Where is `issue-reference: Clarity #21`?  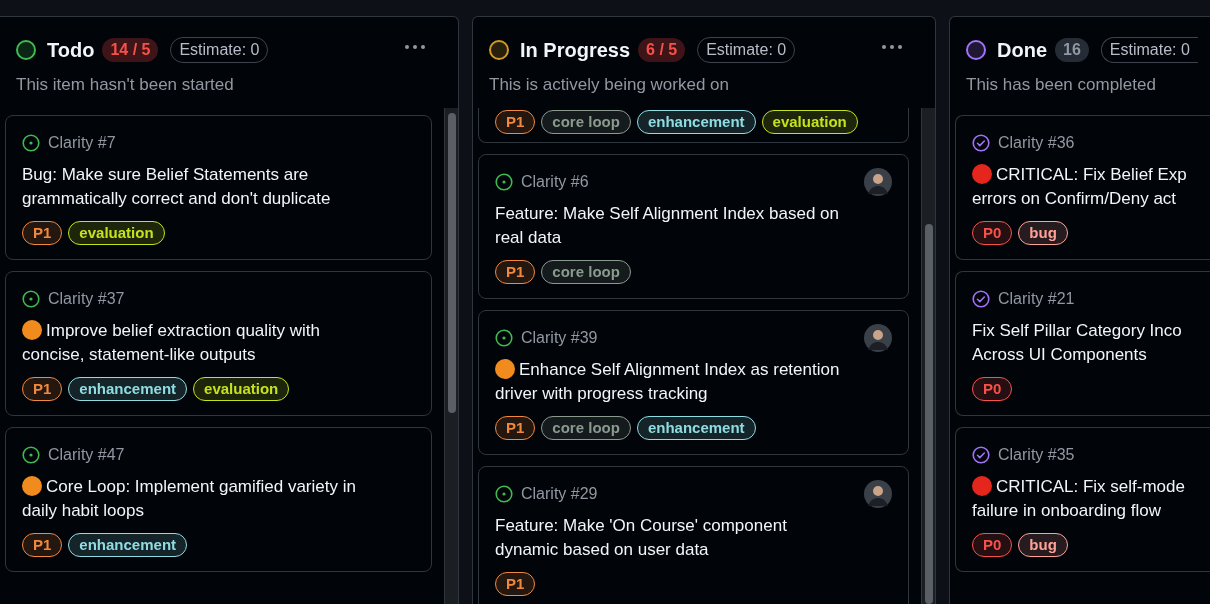 issue-reference: Clarity #21 is located at coordinates (1036, 298).